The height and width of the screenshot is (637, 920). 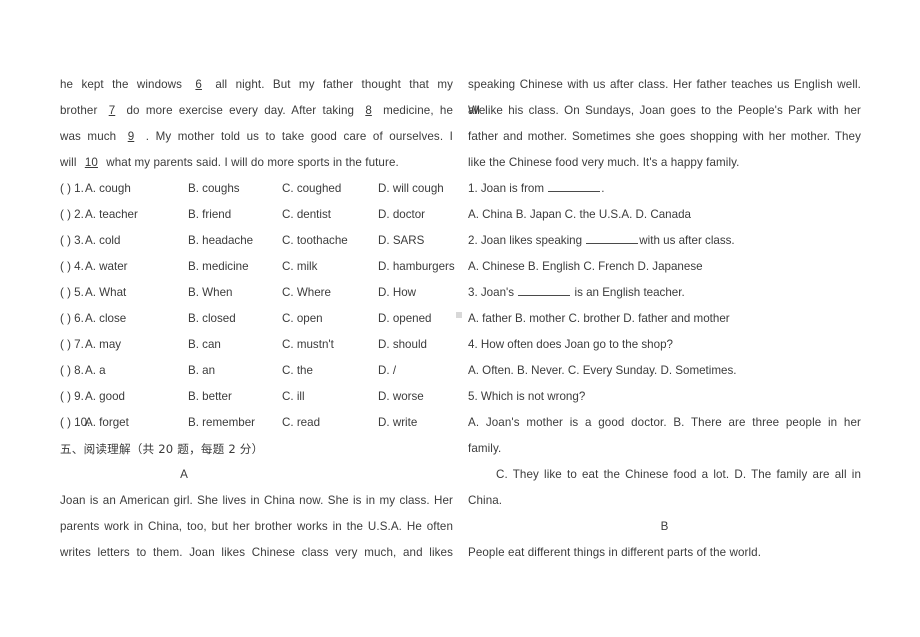 I want to click on cloze-text: will, so click(x=68, y=162).